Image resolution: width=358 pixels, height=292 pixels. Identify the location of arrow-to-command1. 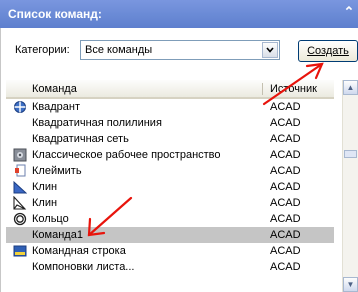
(110, 216).